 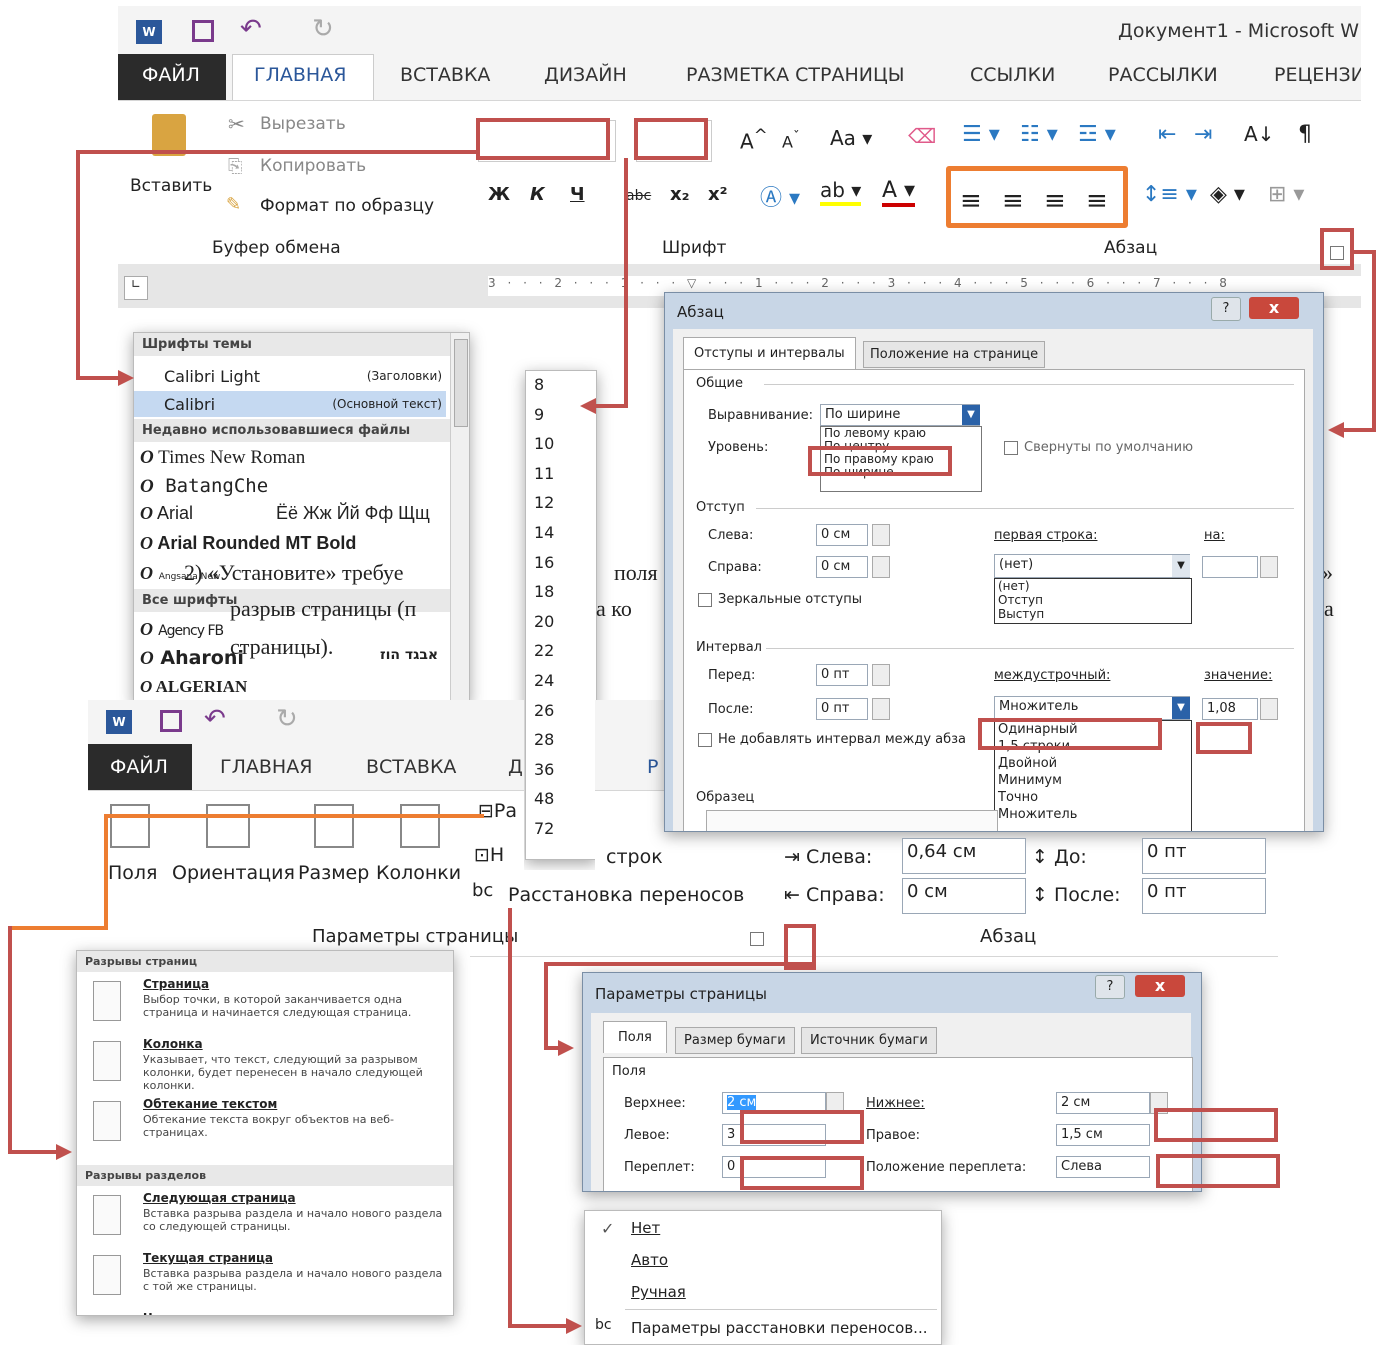 I want to click on gutter-pos-select: Слева, so click(x=1103, y=1167).